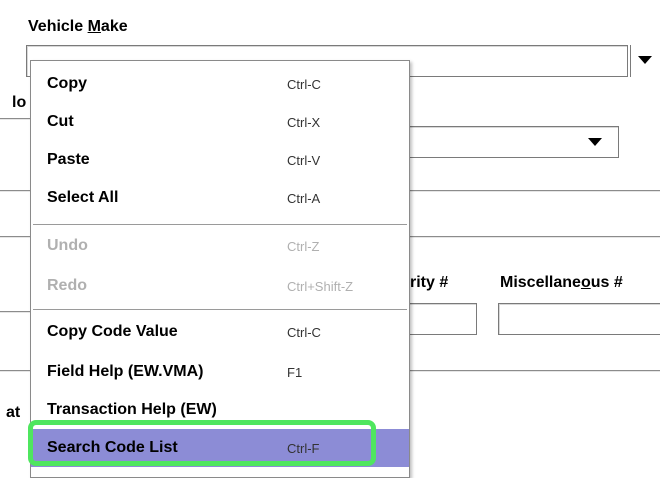 This screenshot has height=478, width=660. What do you see at coordinates (112, 447) in the screenshot?
I see `menu-item-label: Search Code List` at bounding box center [112, 447].